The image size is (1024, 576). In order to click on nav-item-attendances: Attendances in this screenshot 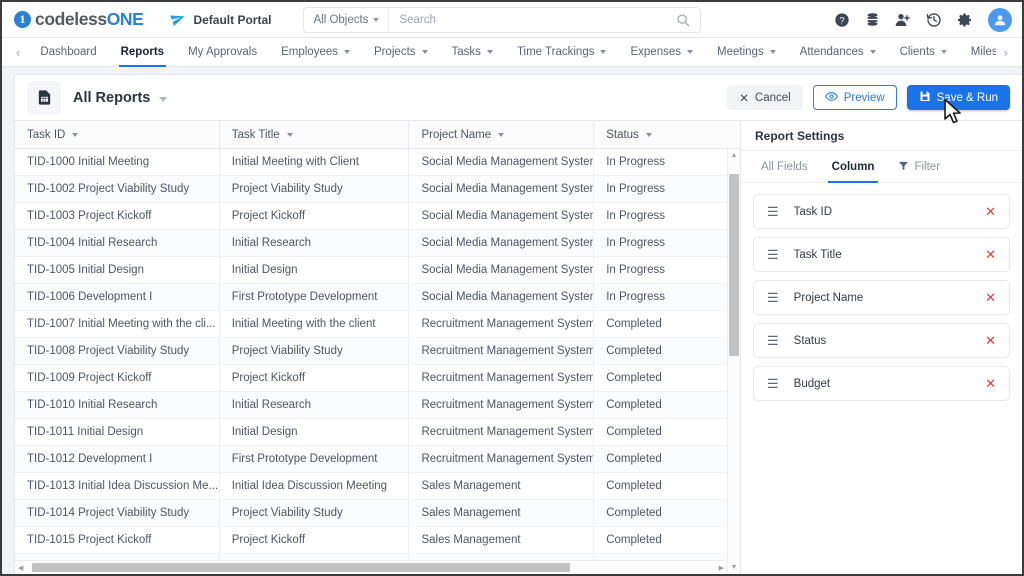, I will do `click(838, 52)`.